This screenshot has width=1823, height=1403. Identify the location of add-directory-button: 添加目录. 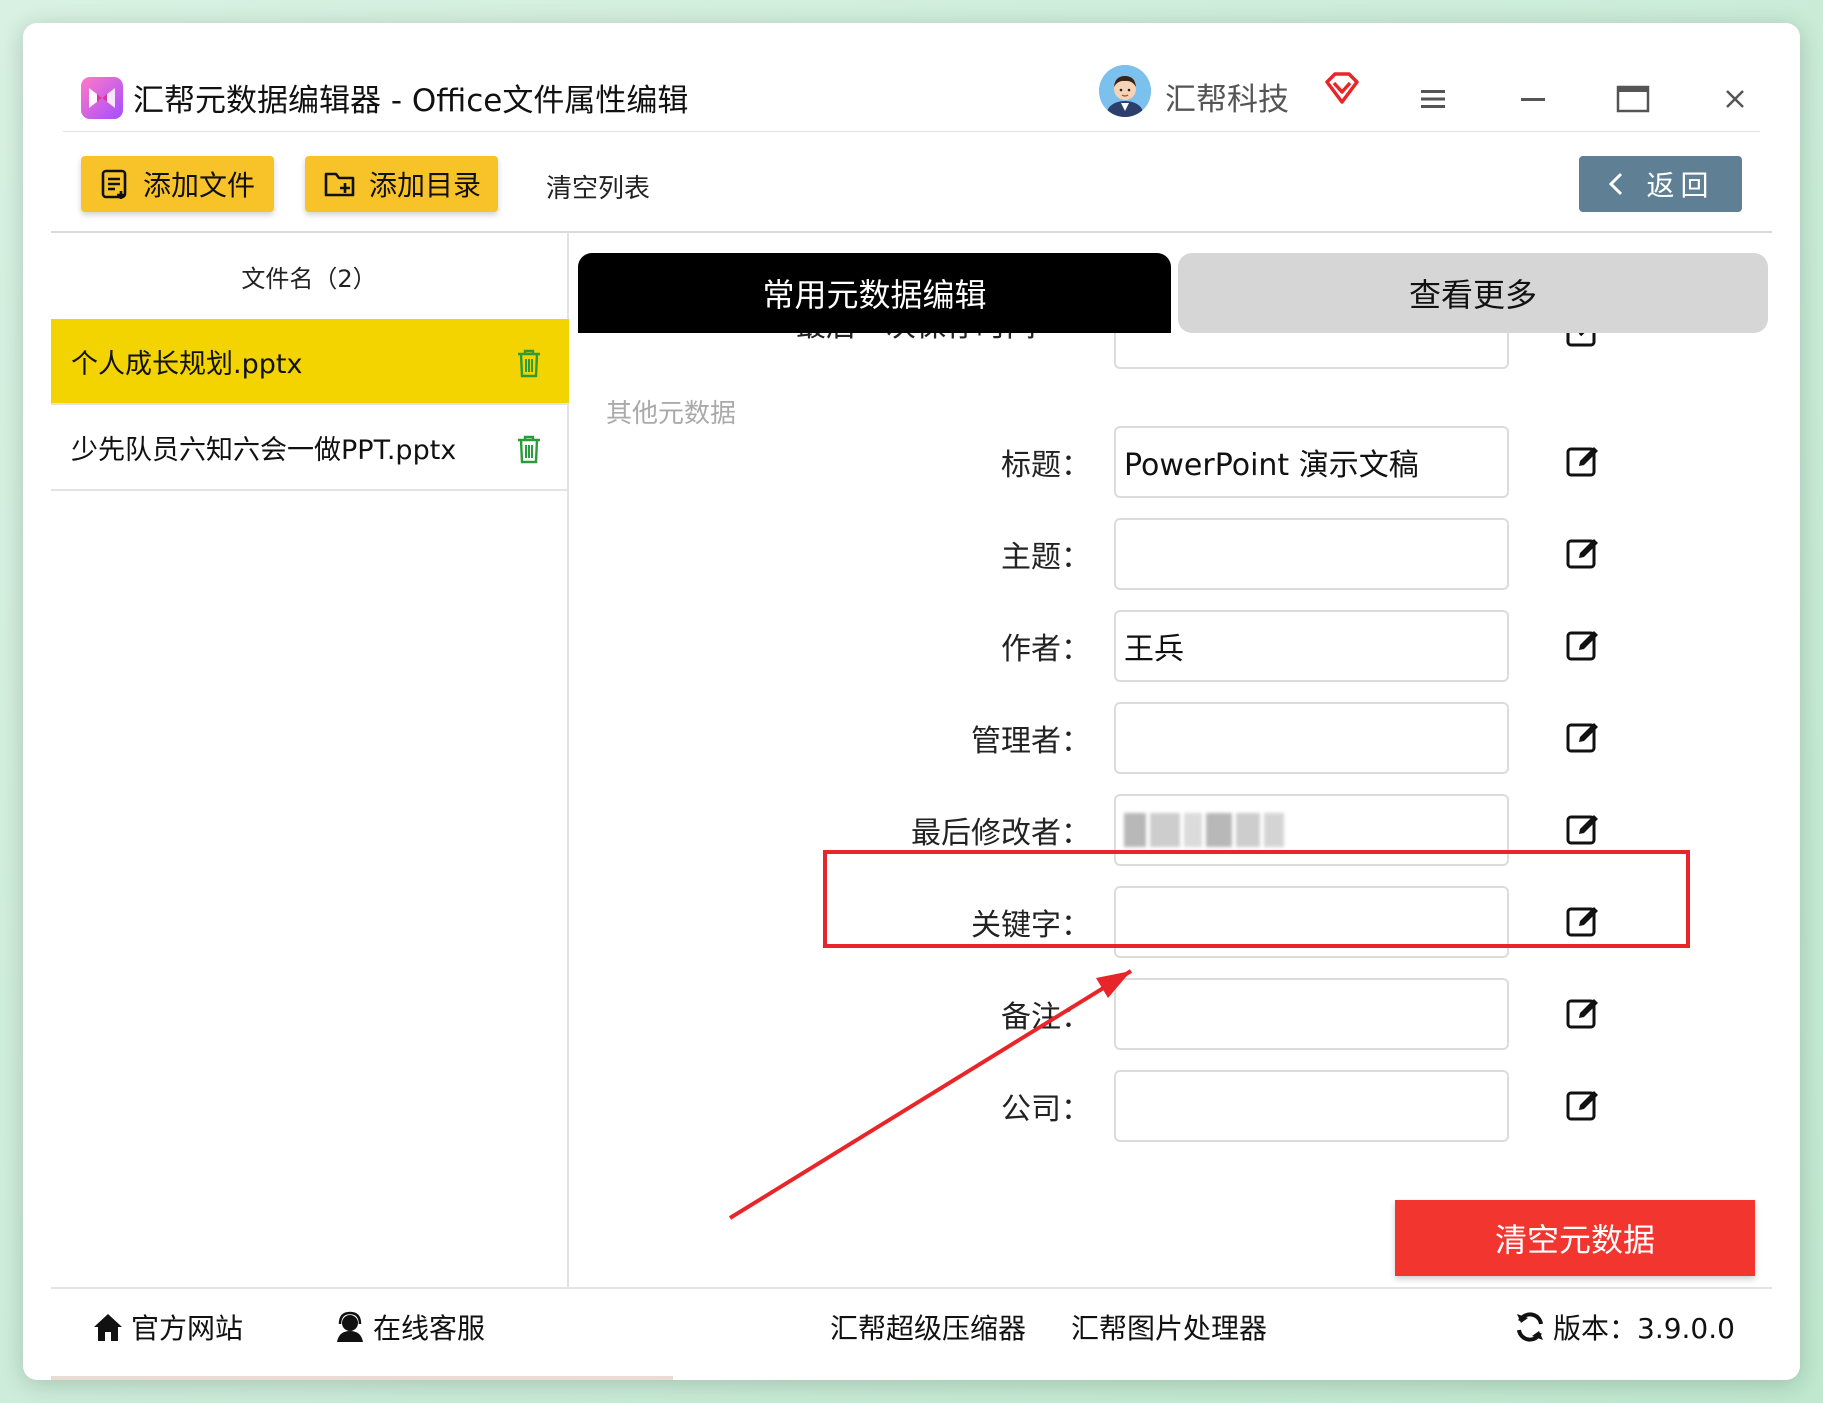
(401, 184).